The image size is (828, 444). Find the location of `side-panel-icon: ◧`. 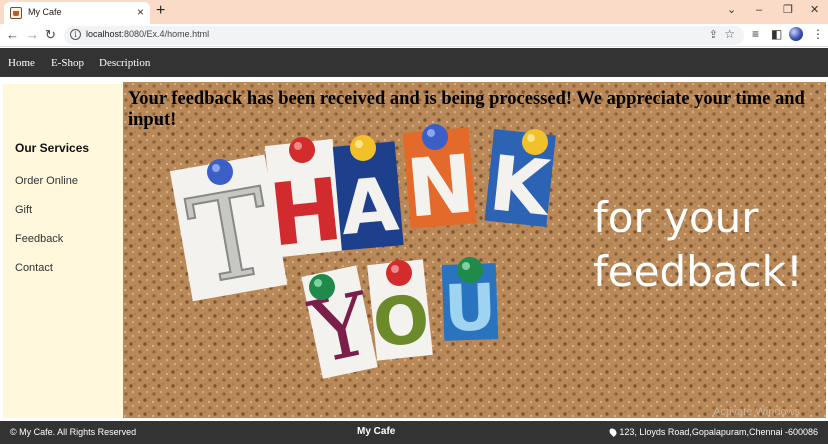

side-panel-icon: ◧ is located at coordinates (776, 34).